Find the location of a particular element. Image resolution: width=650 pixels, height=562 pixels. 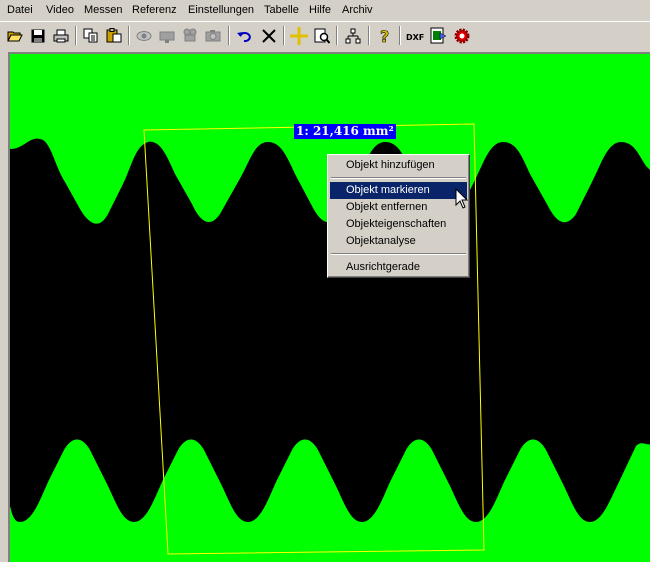

menu-item-objekt-hinzufuegen: Objekt hinzufügen is located at coordinates (398, 165).